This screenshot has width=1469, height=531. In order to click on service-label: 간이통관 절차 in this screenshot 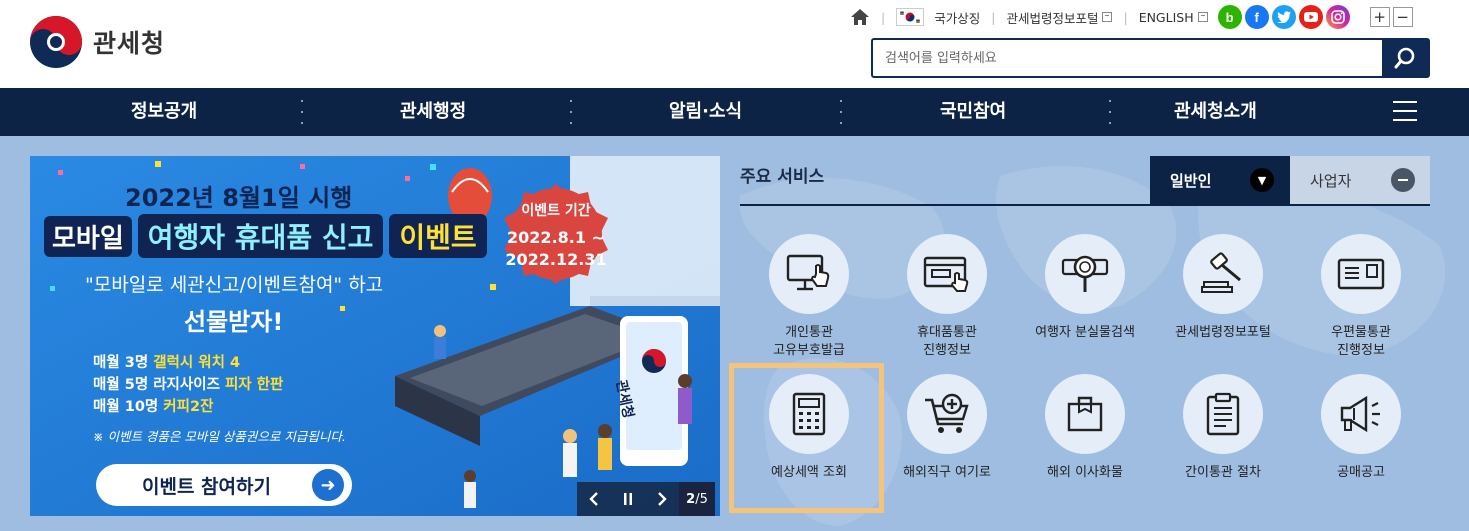, I will do `click(1223, 472)`.